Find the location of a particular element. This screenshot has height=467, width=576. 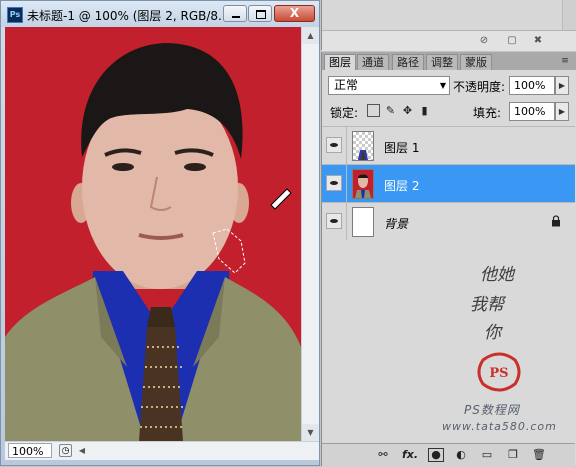

scroll-down-arrow-icon: ▼ is located at coordinates (310, 432).